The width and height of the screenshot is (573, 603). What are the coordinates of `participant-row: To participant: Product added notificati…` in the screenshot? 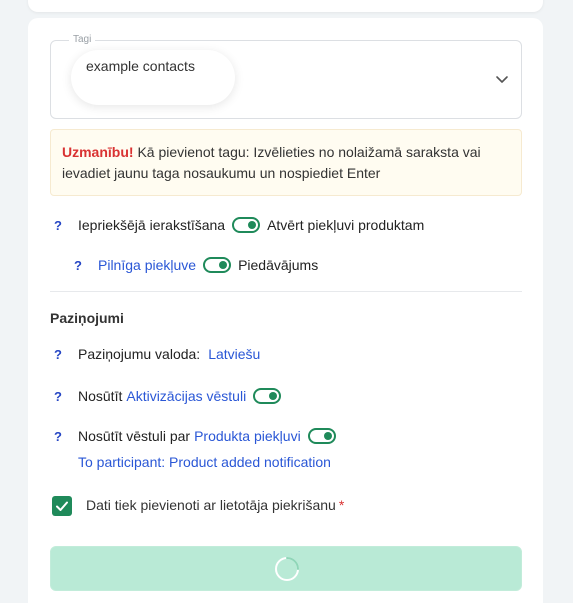 It's located at (204, 462).